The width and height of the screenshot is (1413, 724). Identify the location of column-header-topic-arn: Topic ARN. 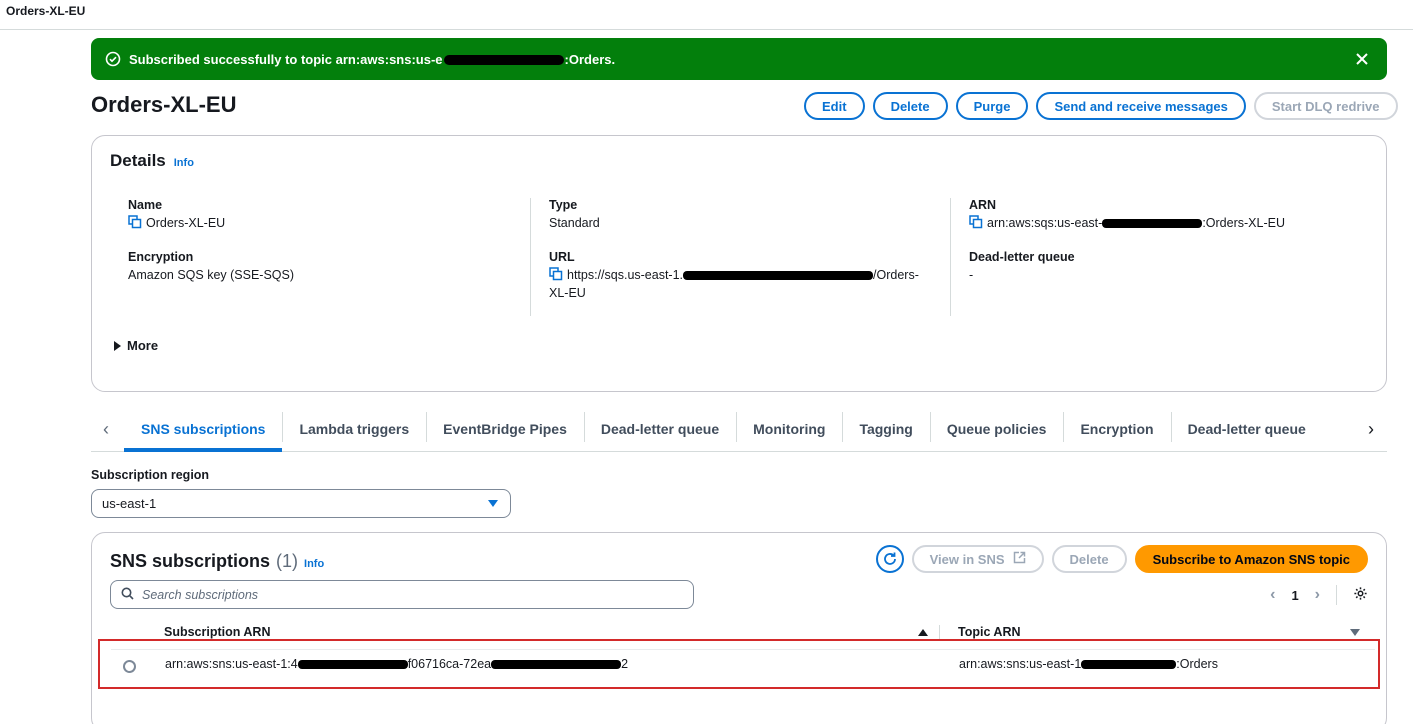
(989, 632).